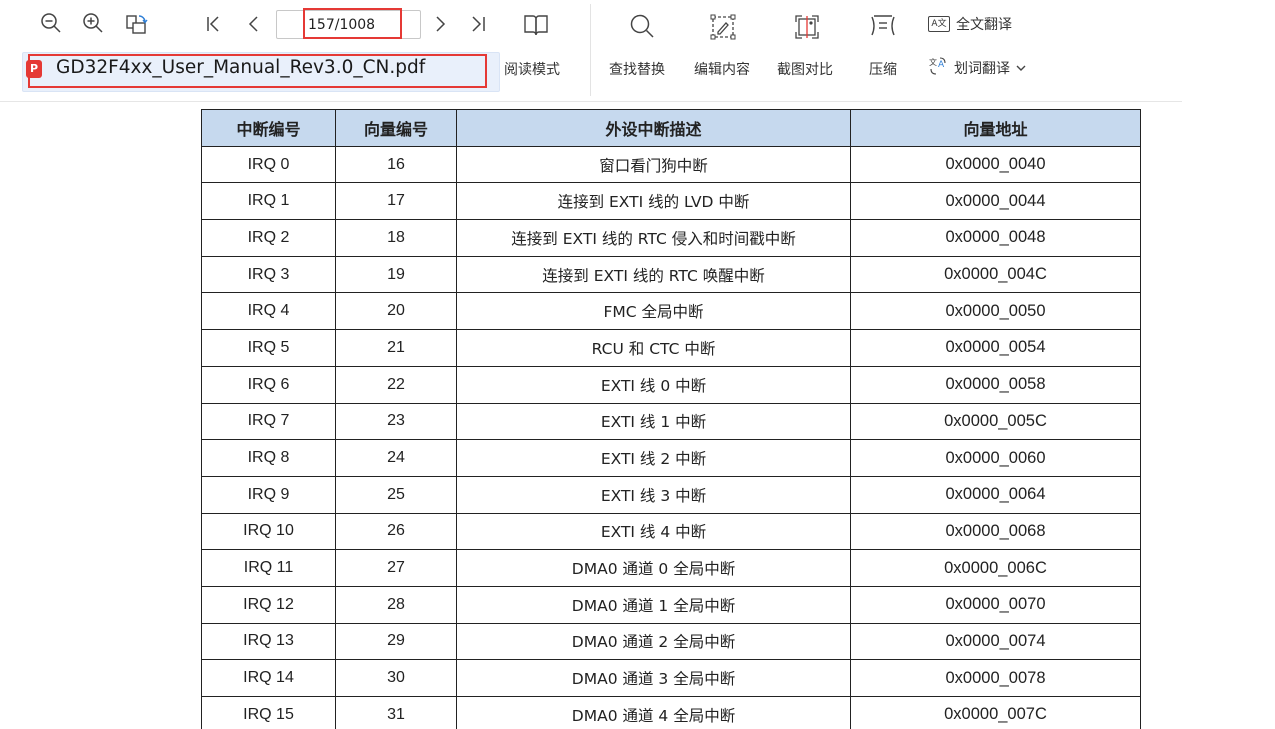 The image size is (1275, 729). I want to click on rotate-page-icon, so click(137, 25).